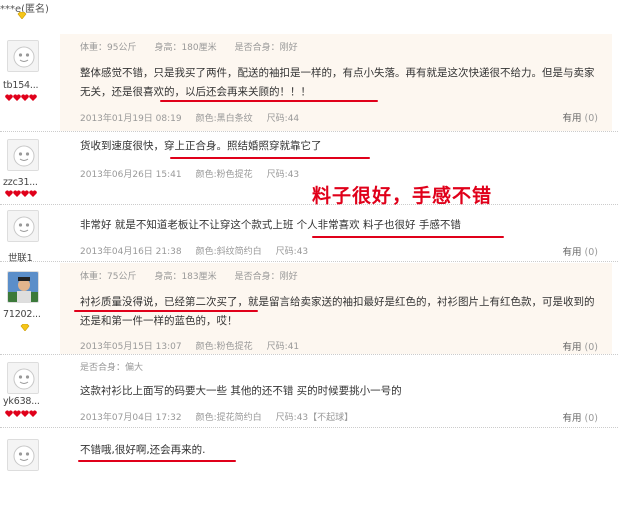 The width and height of the screenshot is (620, 505). I want to click on review-footer: 2013年05月15日 13:07 颜色:粉色提花 尺码:41, so click(196, 345).